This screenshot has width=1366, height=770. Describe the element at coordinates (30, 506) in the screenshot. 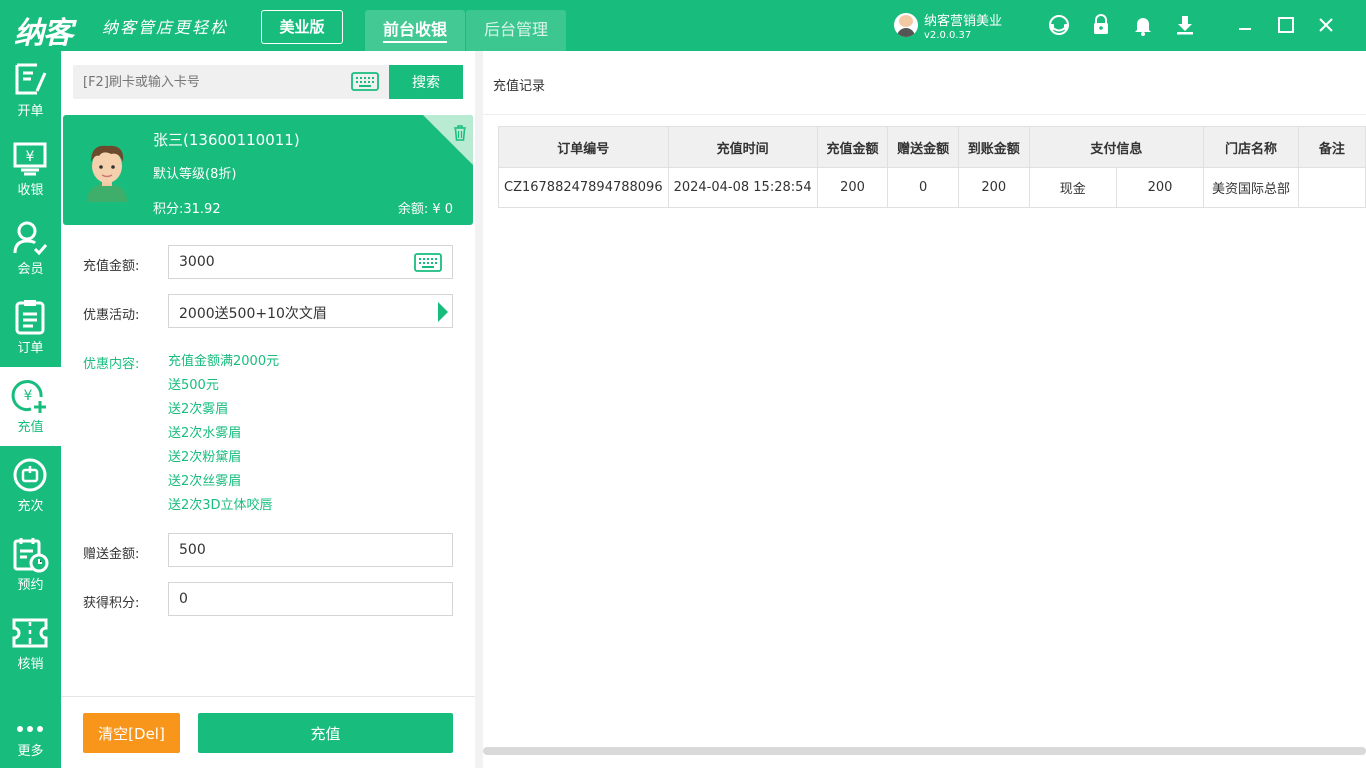

I see `sidebar-item-label: 充次` at that location.